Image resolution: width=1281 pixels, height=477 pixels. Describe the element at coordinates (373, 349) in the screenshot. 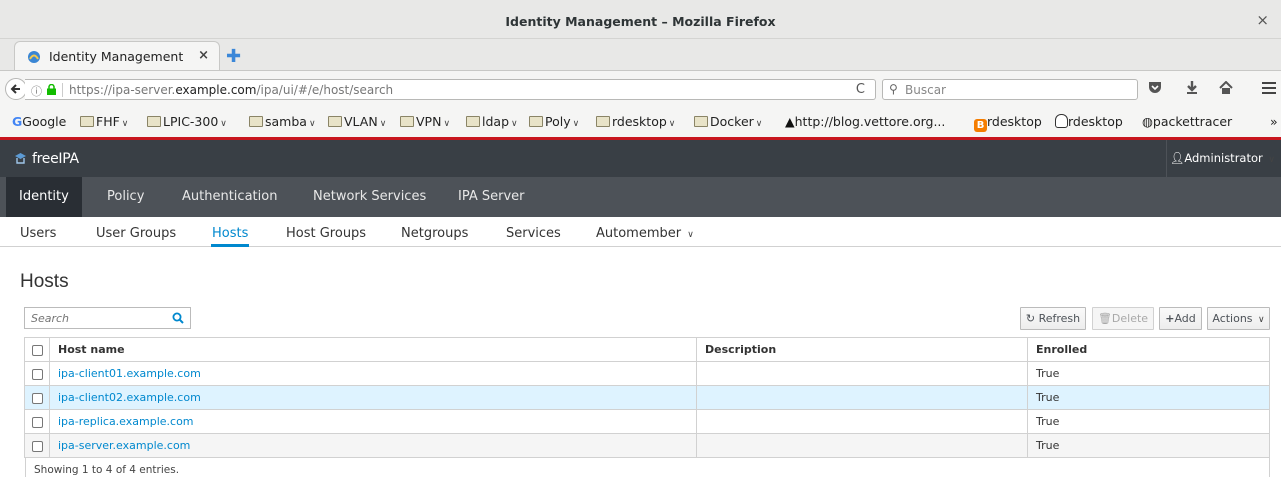

I see `column-header-host-name: Host name` at that location.